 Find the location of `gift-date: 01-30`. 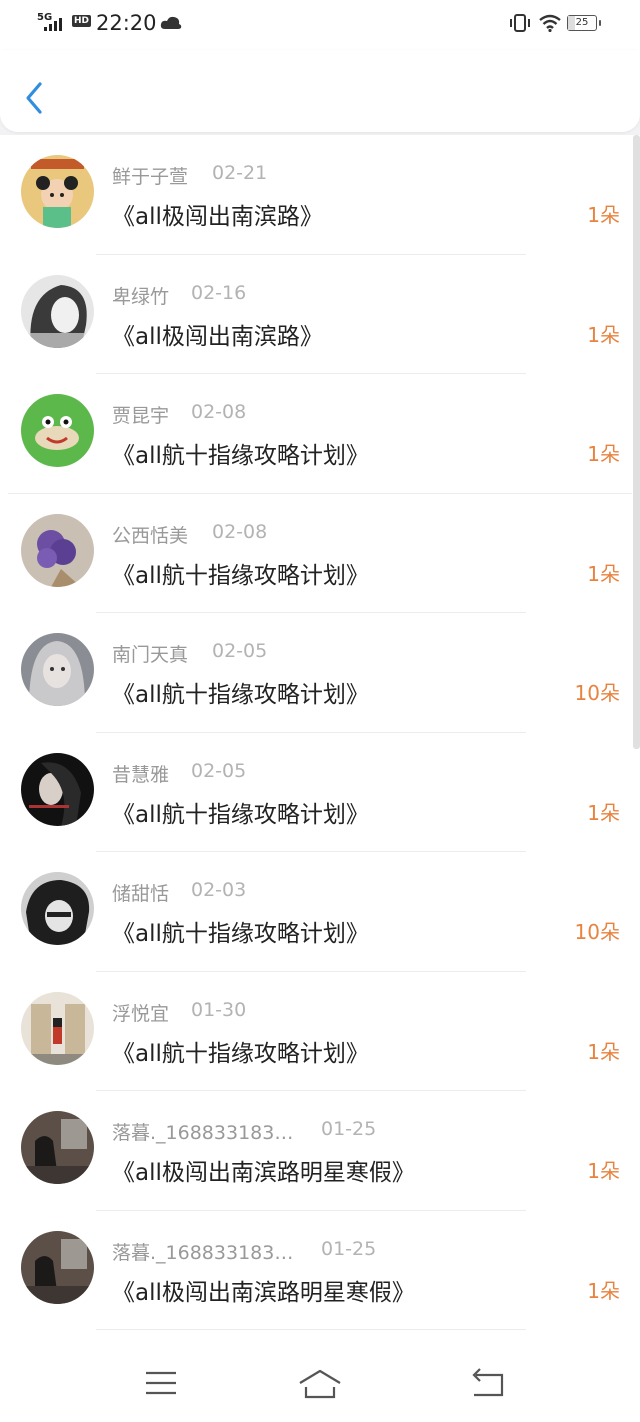

gift-date: 01-30 is located at coordinates (219, 1009).